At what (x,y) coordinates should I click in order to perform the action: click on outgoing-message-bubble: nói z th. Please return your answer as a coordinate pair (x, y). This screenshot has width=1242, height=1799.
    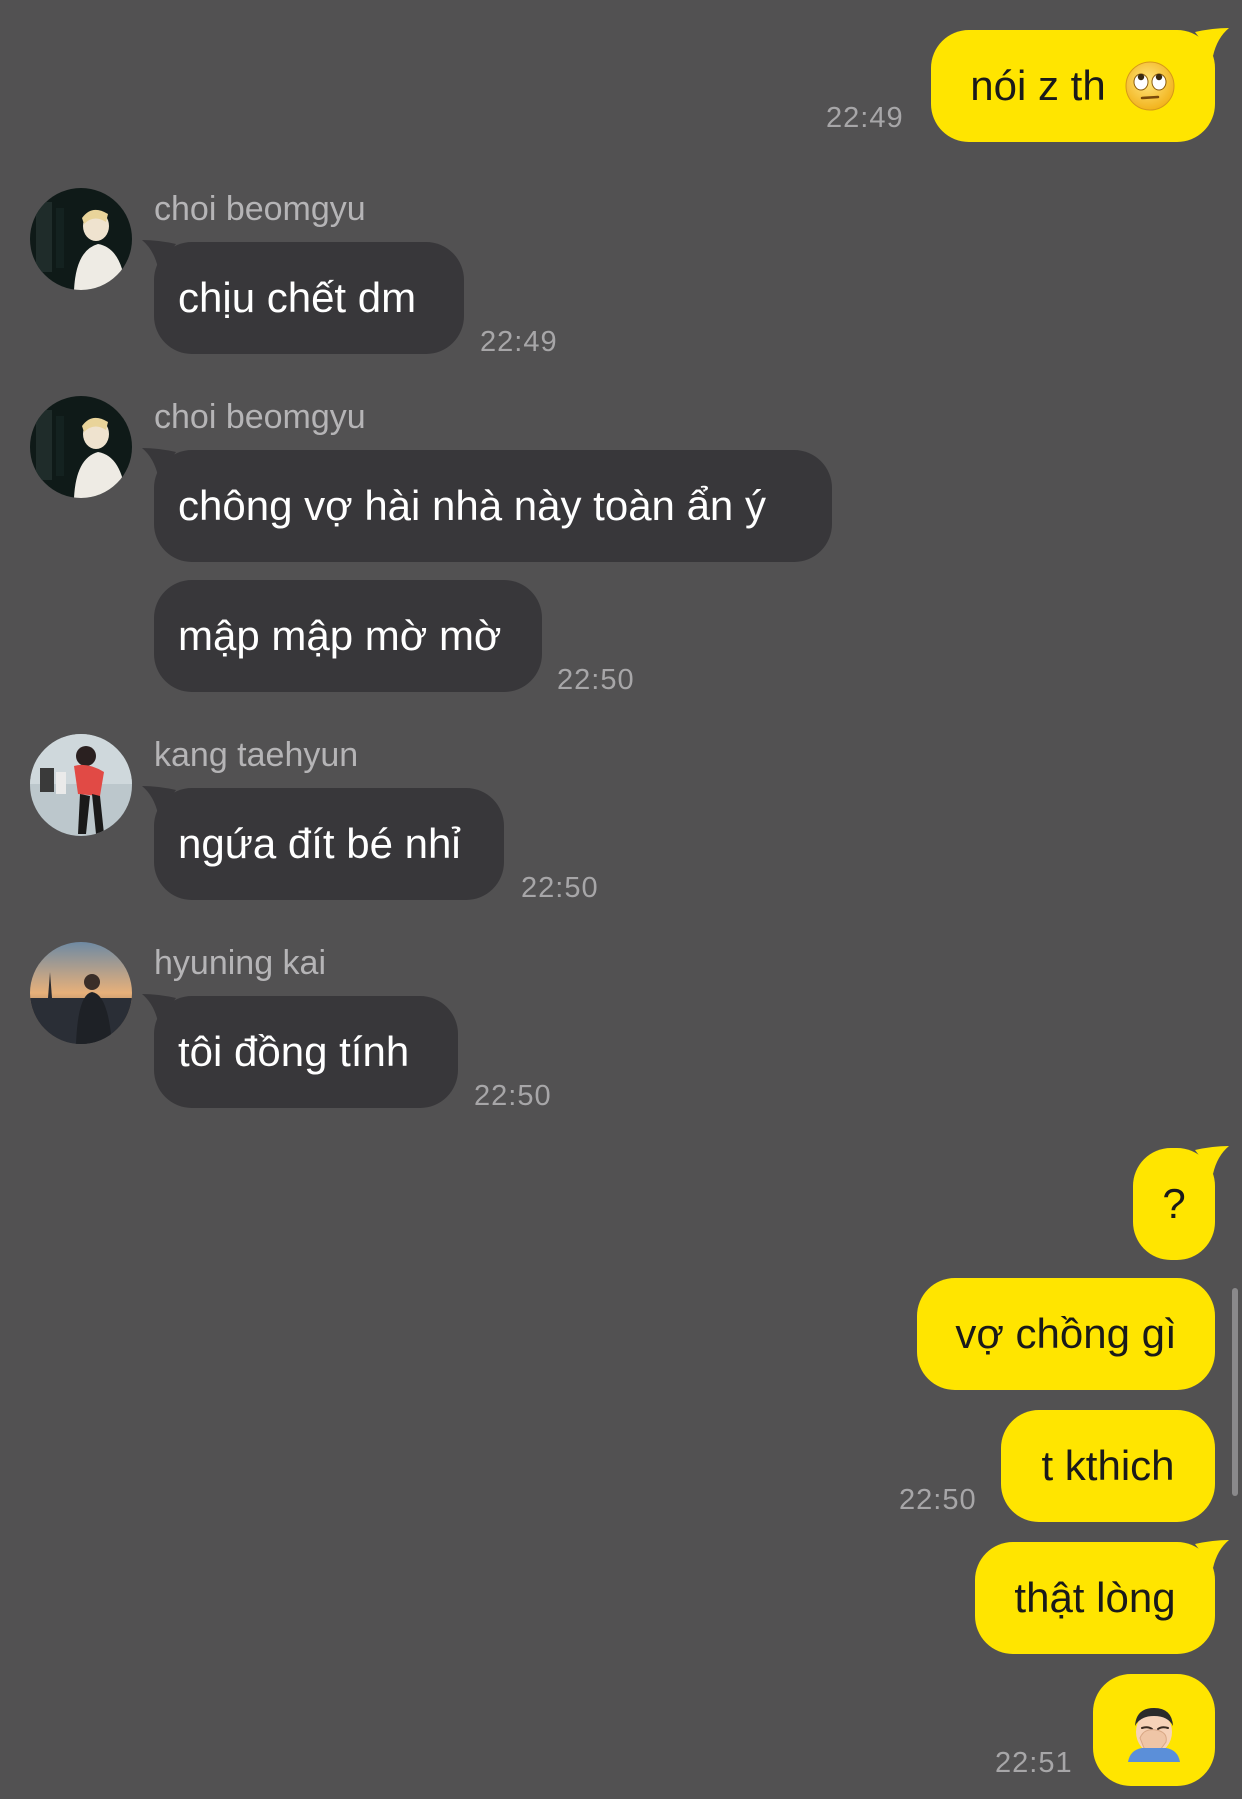
    Looking at the image, I should click on (1080, 85).